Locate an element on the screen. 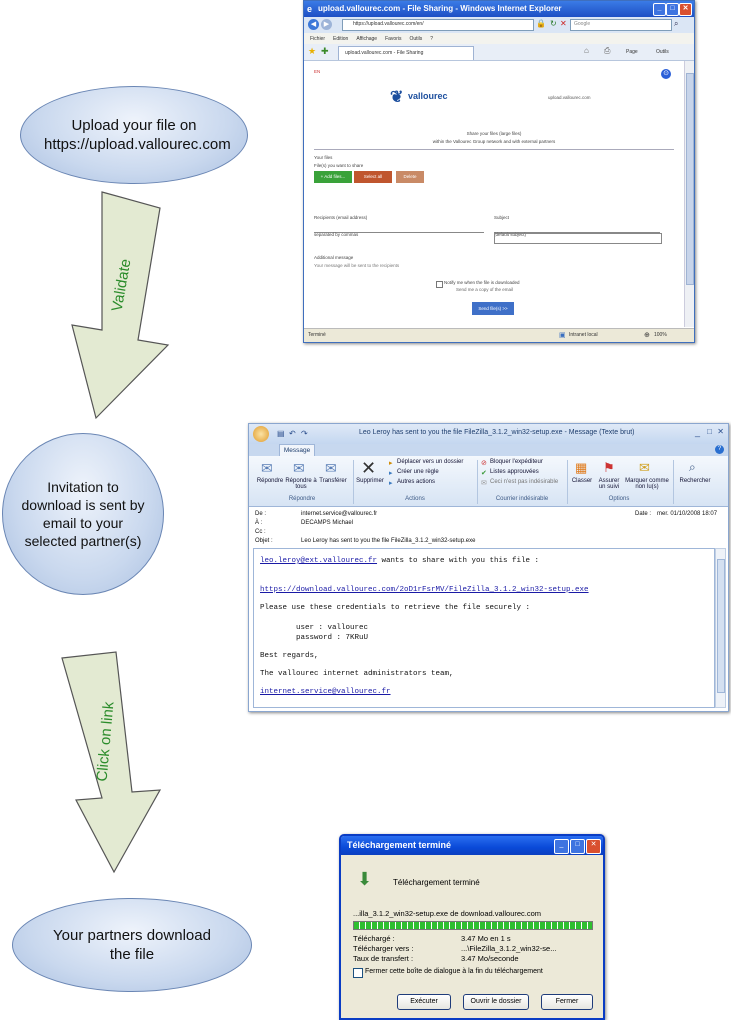 Image resolution: width=731 pixels, height=1020 pixels. menu-help: ? is located at coordinates (431, 39).